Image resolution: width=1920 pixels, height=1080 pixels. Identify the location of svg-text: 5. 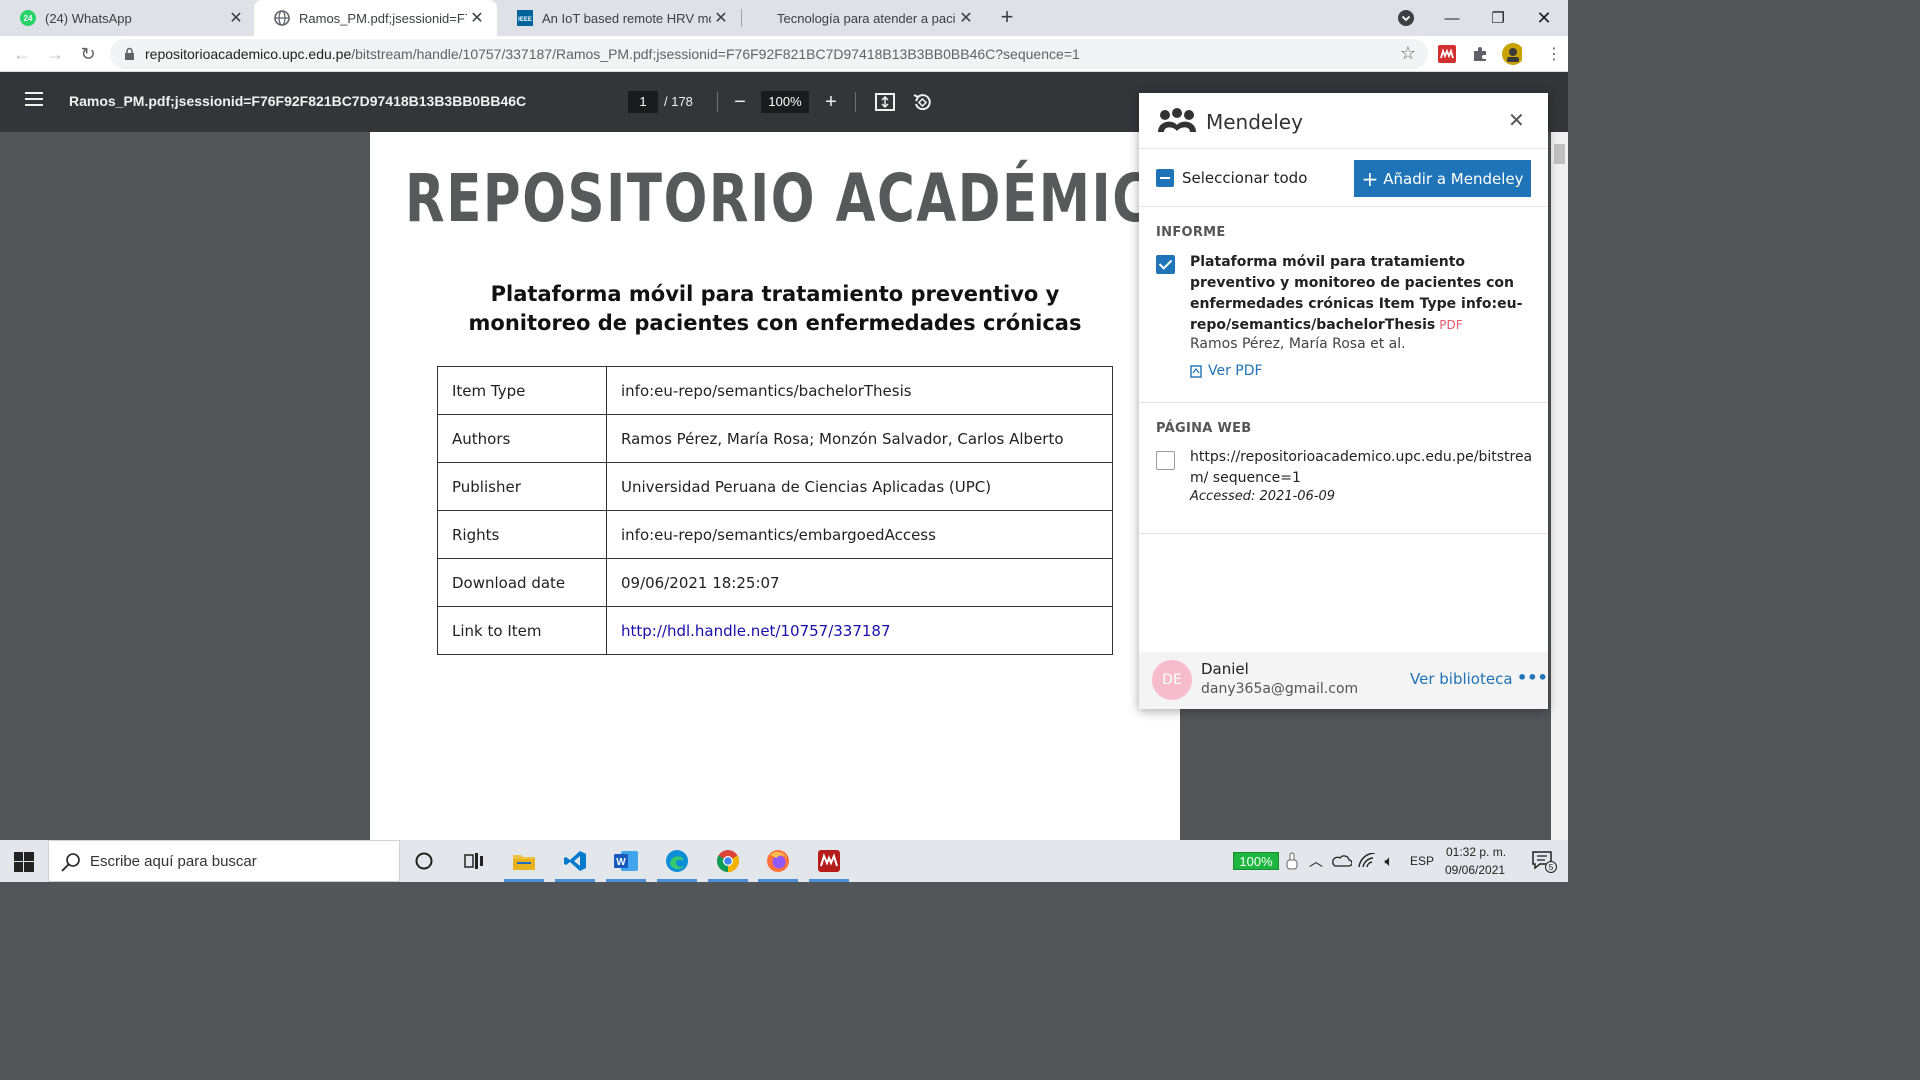
(1551, 867).